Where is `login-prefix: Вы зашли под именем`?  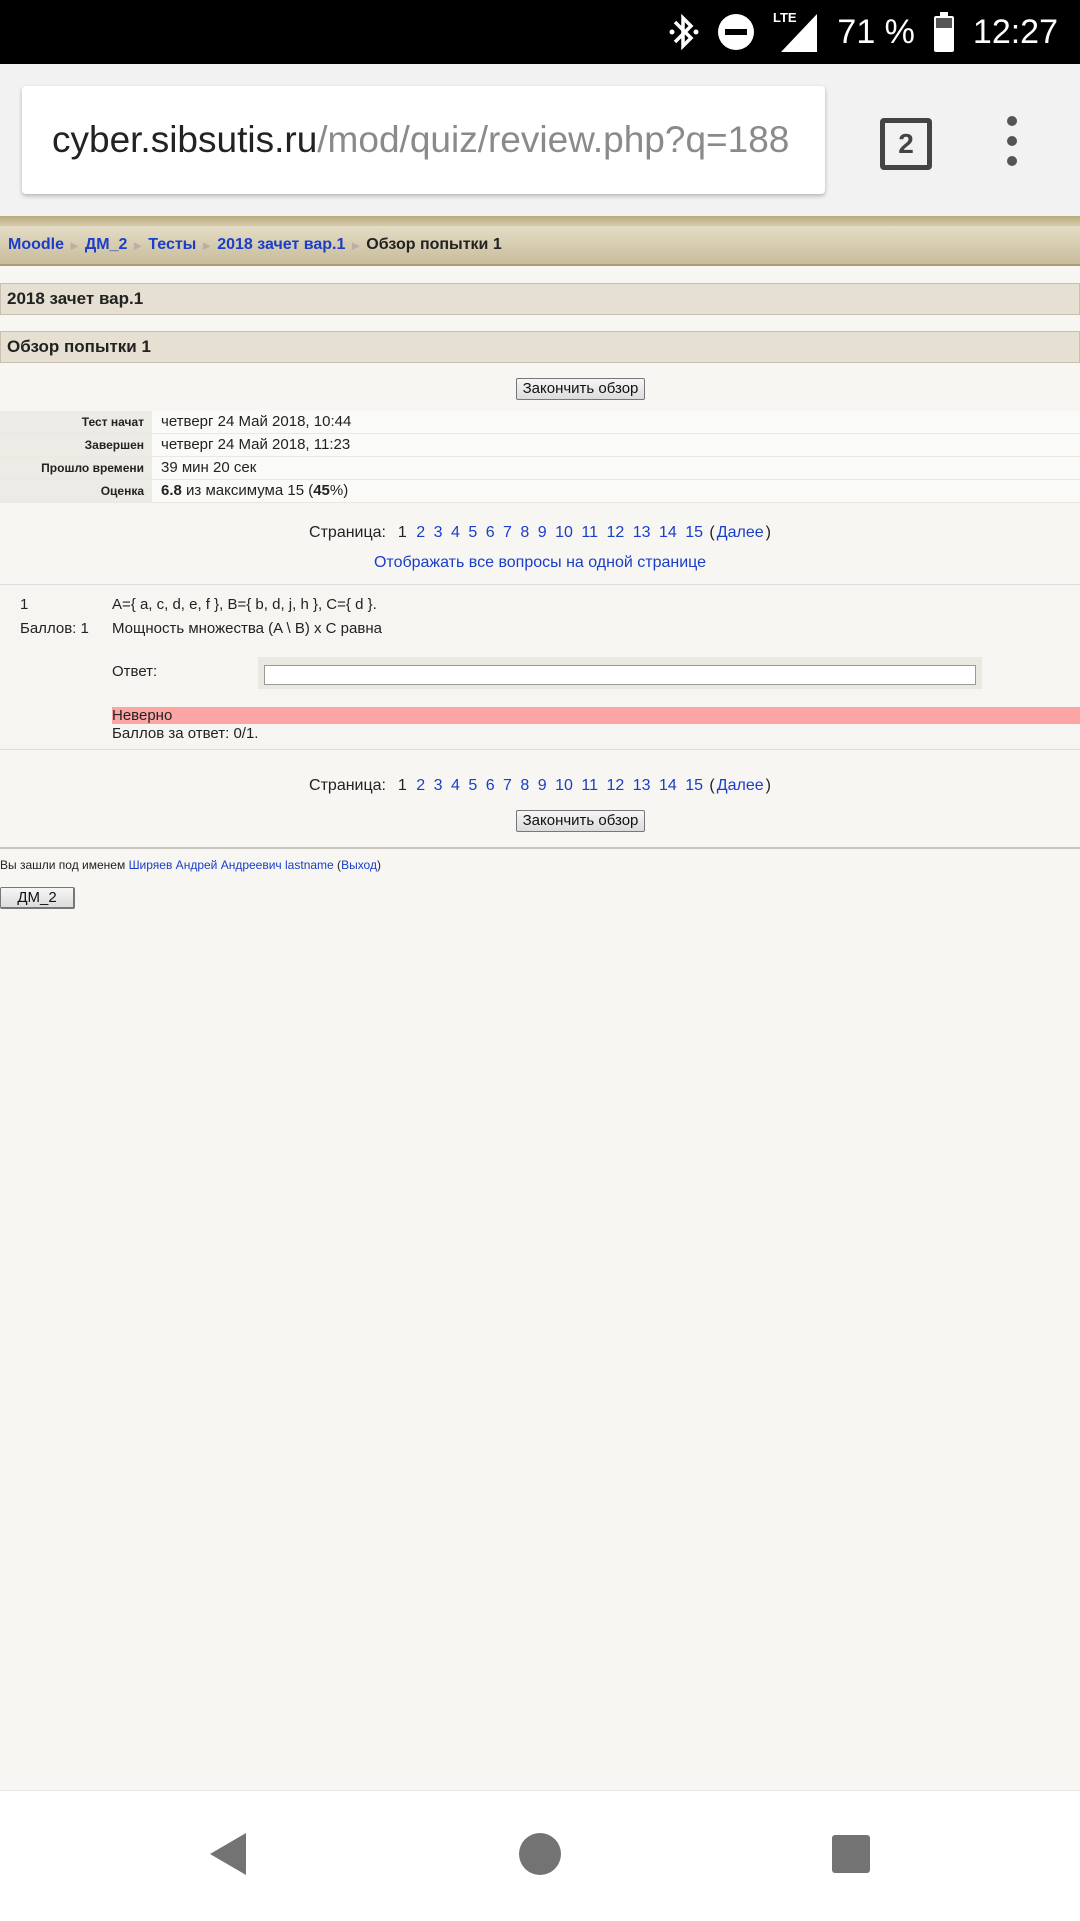
login-prefix: Вы зашли под именем is located at coordinates (64, 865).